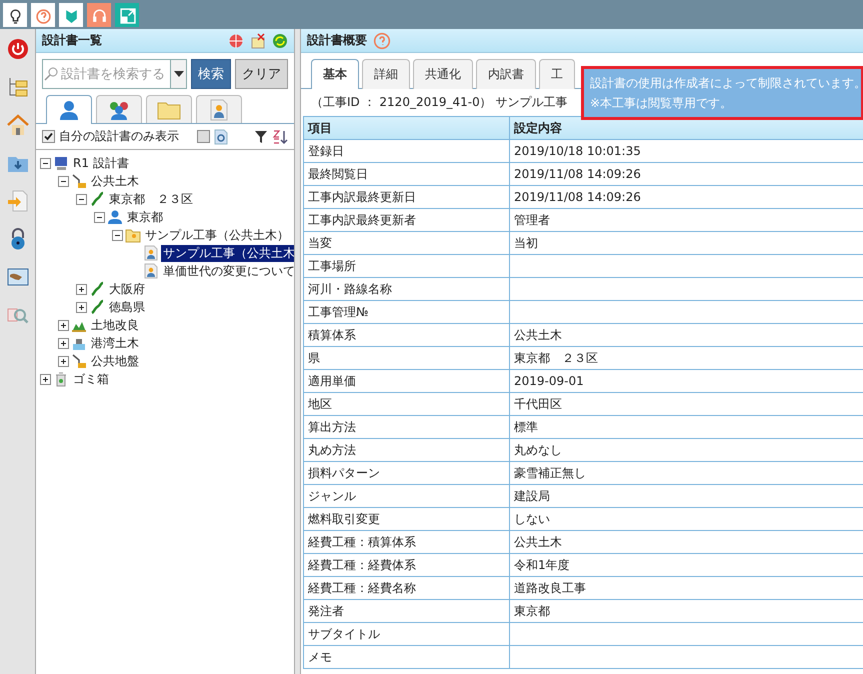 Image resolution: width=863 pixels, height=674 pixels. Describe the element at coordinates (406, 404) in the screenshot. I see `table-cell: 地区` at that location.